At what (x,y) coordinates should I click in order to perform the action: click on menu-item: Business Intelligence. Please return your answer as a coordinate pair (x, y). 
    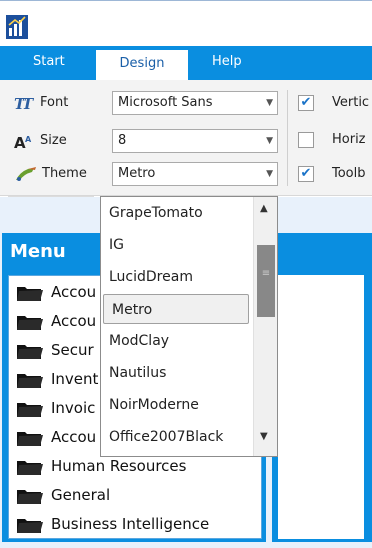
    Looking at the image, I should click on (112, 524).